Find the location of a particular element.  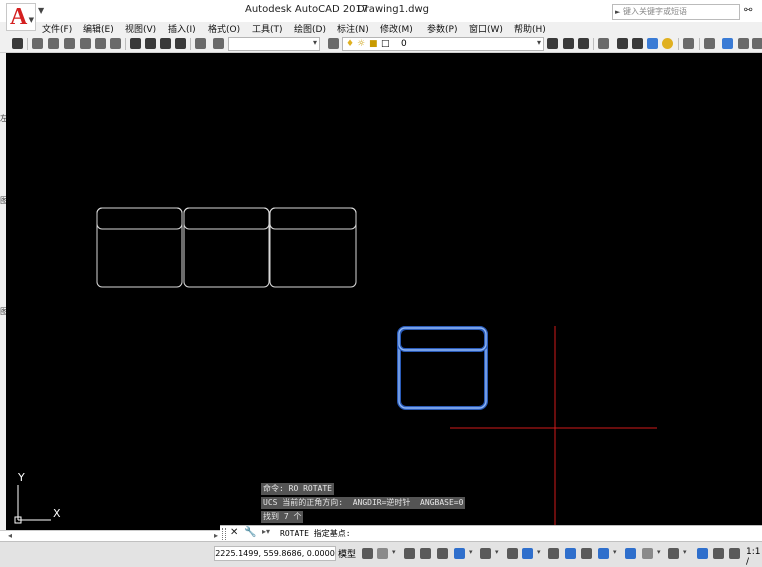

infer-constraints-icon is located at coordinates (409, 553).